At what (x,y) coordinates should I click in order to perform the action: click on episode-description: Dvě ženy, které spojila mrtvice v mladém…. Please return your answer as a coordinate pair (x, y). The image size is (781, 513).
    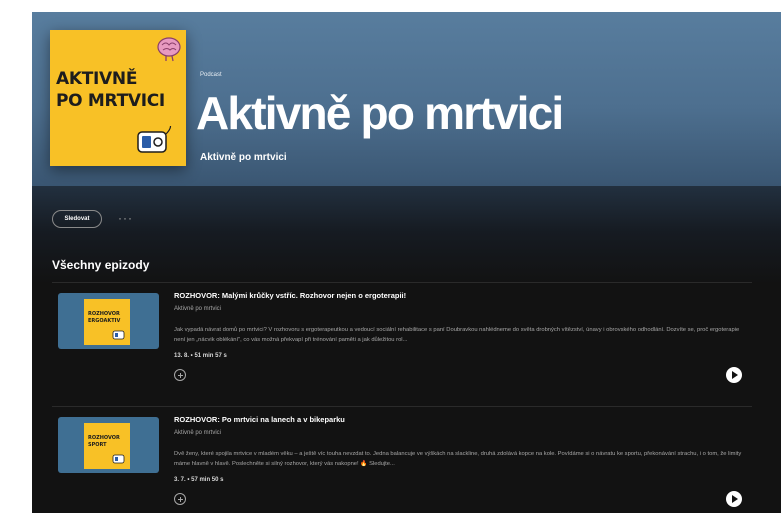
    Looking at the image, I should click on (458, 459).